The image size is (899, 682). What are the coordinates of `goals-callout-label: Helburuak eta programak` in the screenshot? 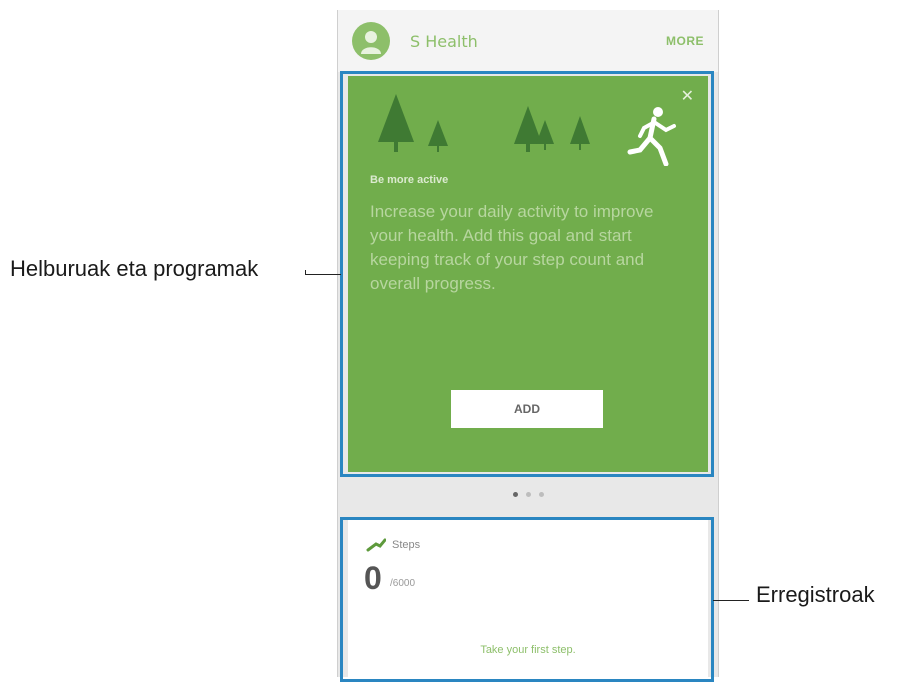 It's located at (134, 268).